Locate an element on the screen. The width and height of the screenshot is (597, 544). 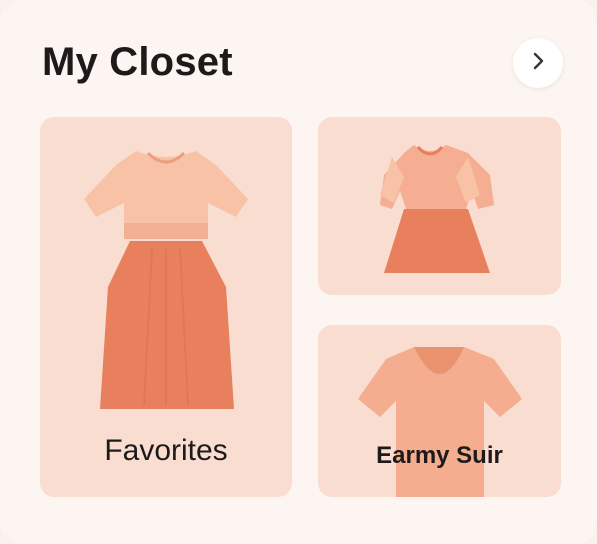
next-button is located at coordinates (538, 63).